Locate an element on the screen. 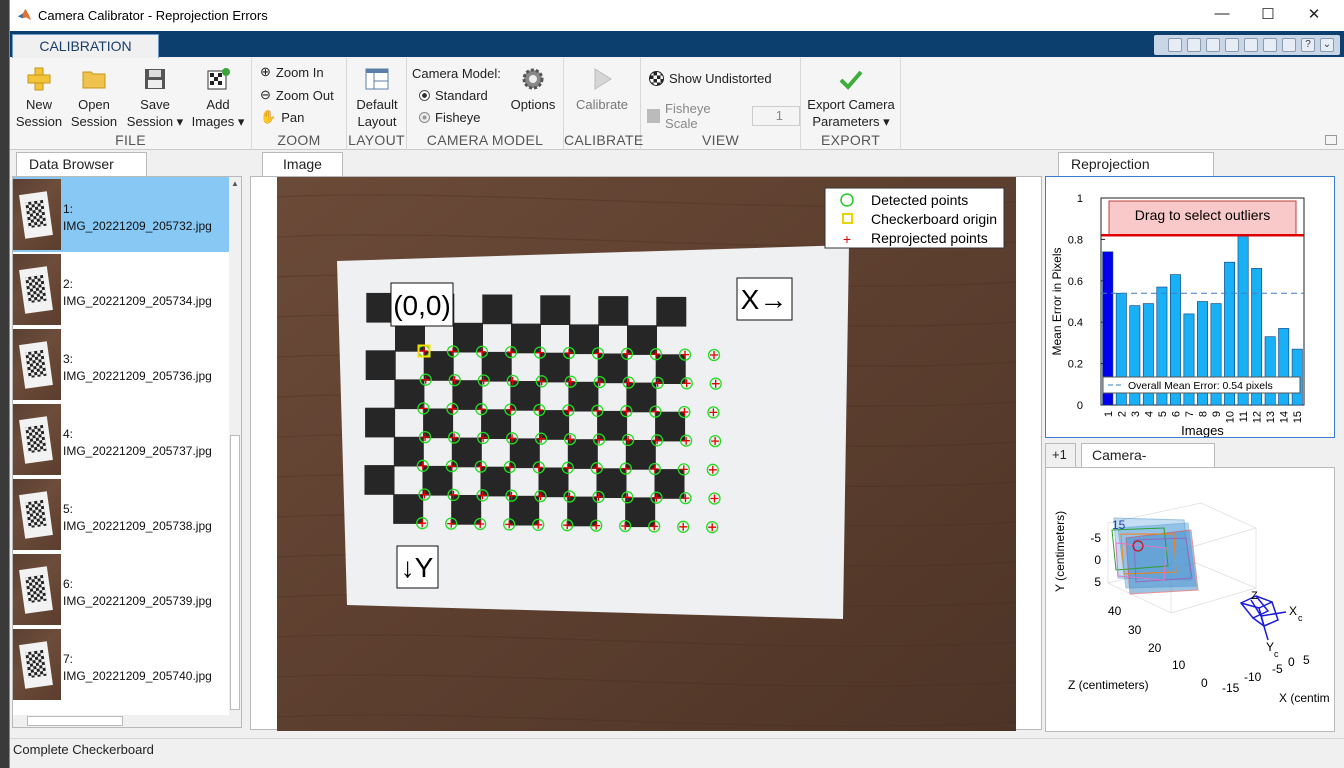  zoom-out-button: ⊖ Zoom Out is located at coordinates (297, 95).